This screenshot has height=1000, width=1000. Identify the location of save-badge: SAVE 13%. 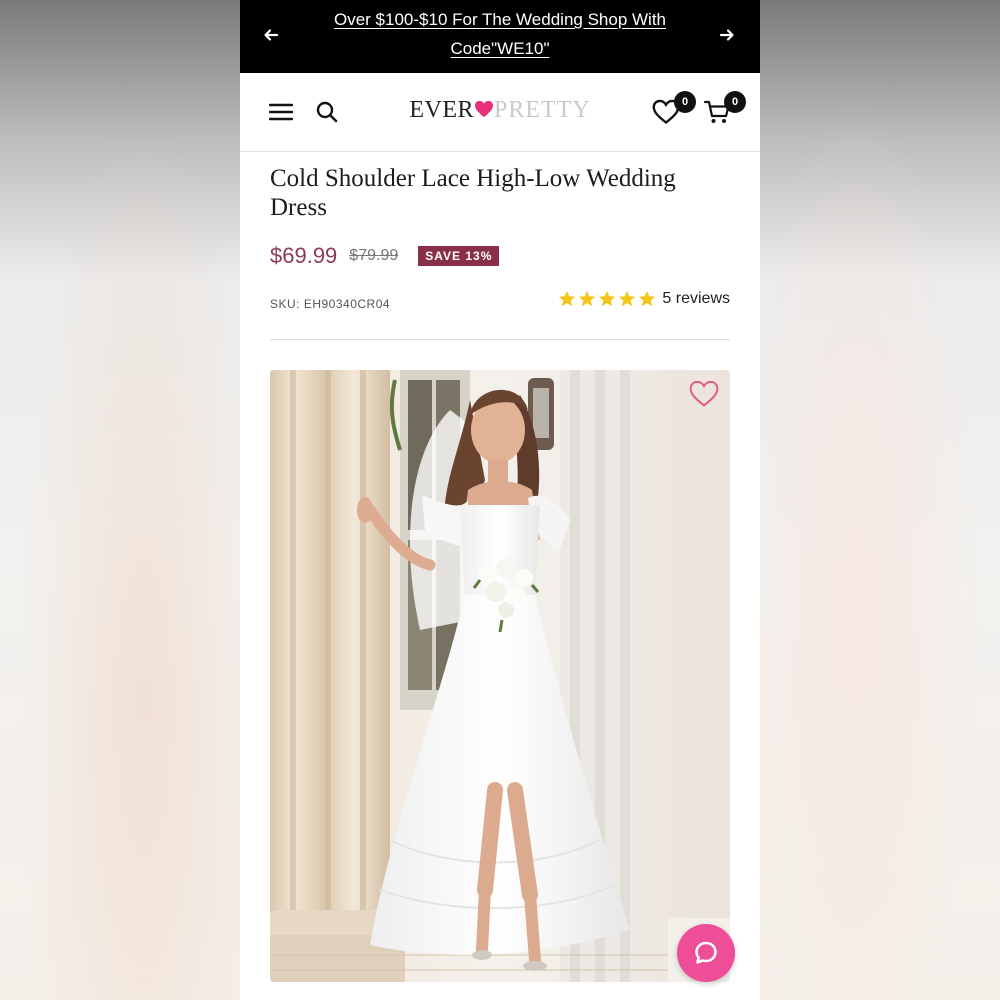
(459, 256).